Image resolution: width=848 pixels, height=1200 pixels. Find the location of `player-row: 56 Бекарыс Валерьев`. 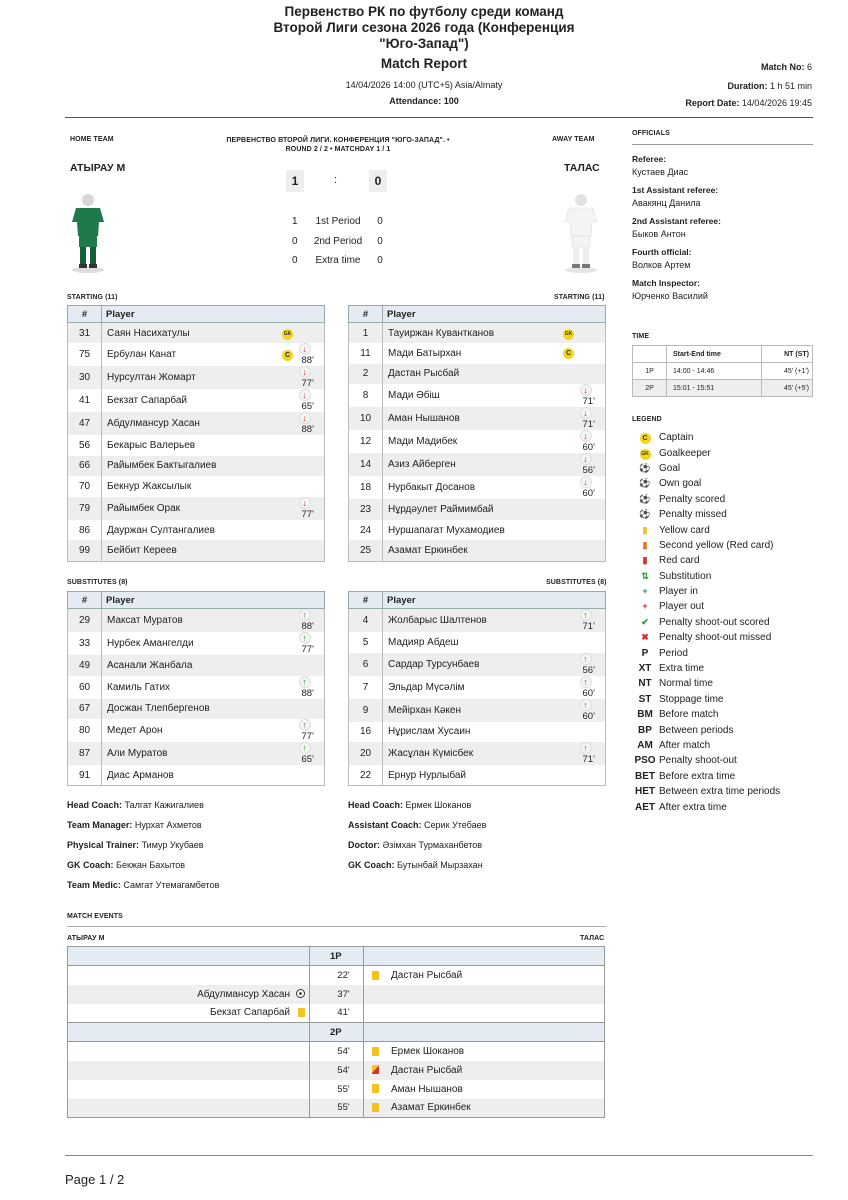

player-row: 56 Бекарыс Валерьев is located at coordinates (196, 445).